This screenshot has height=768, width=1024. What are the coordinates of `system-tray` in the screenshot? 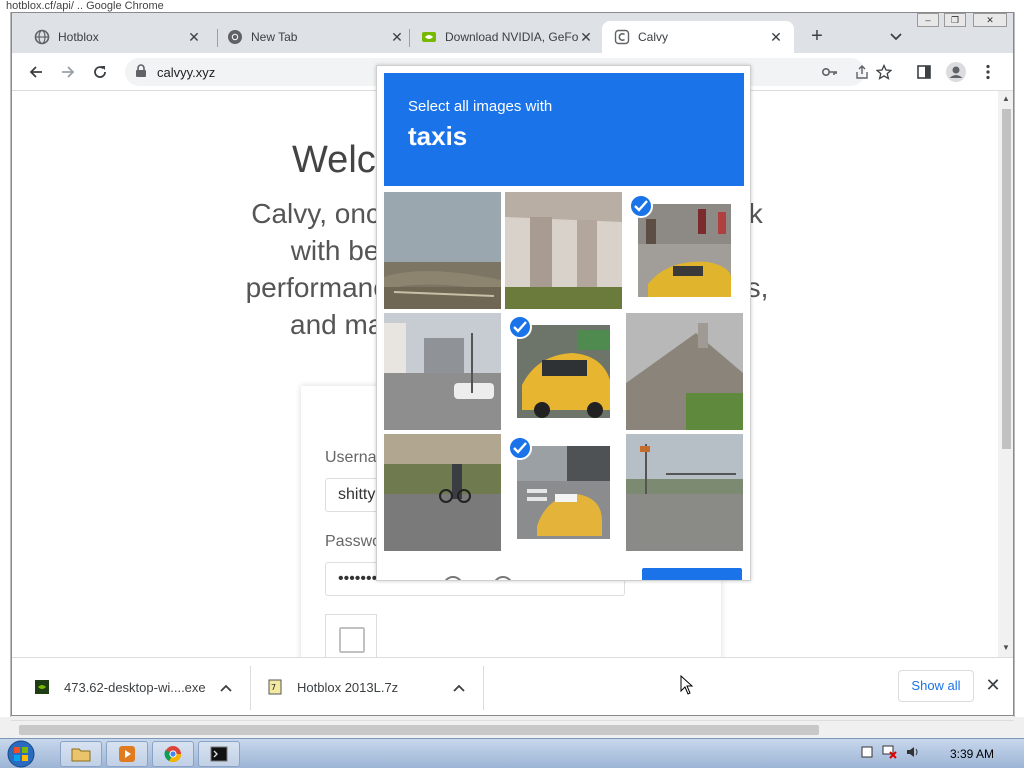 It's located at (890, 754).